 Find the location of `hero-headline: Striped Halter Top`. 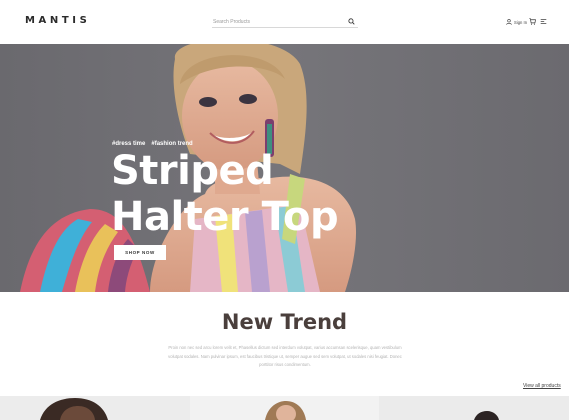

hero-headline: Striped Halter Top is located at coordinates (241, 194).